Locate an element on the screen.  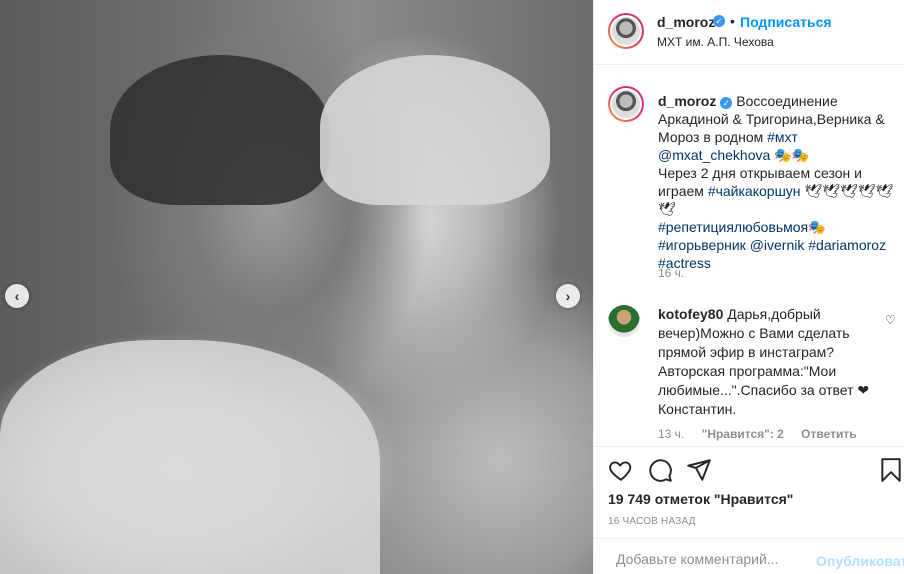
divider is located at coordinates (749, 446).